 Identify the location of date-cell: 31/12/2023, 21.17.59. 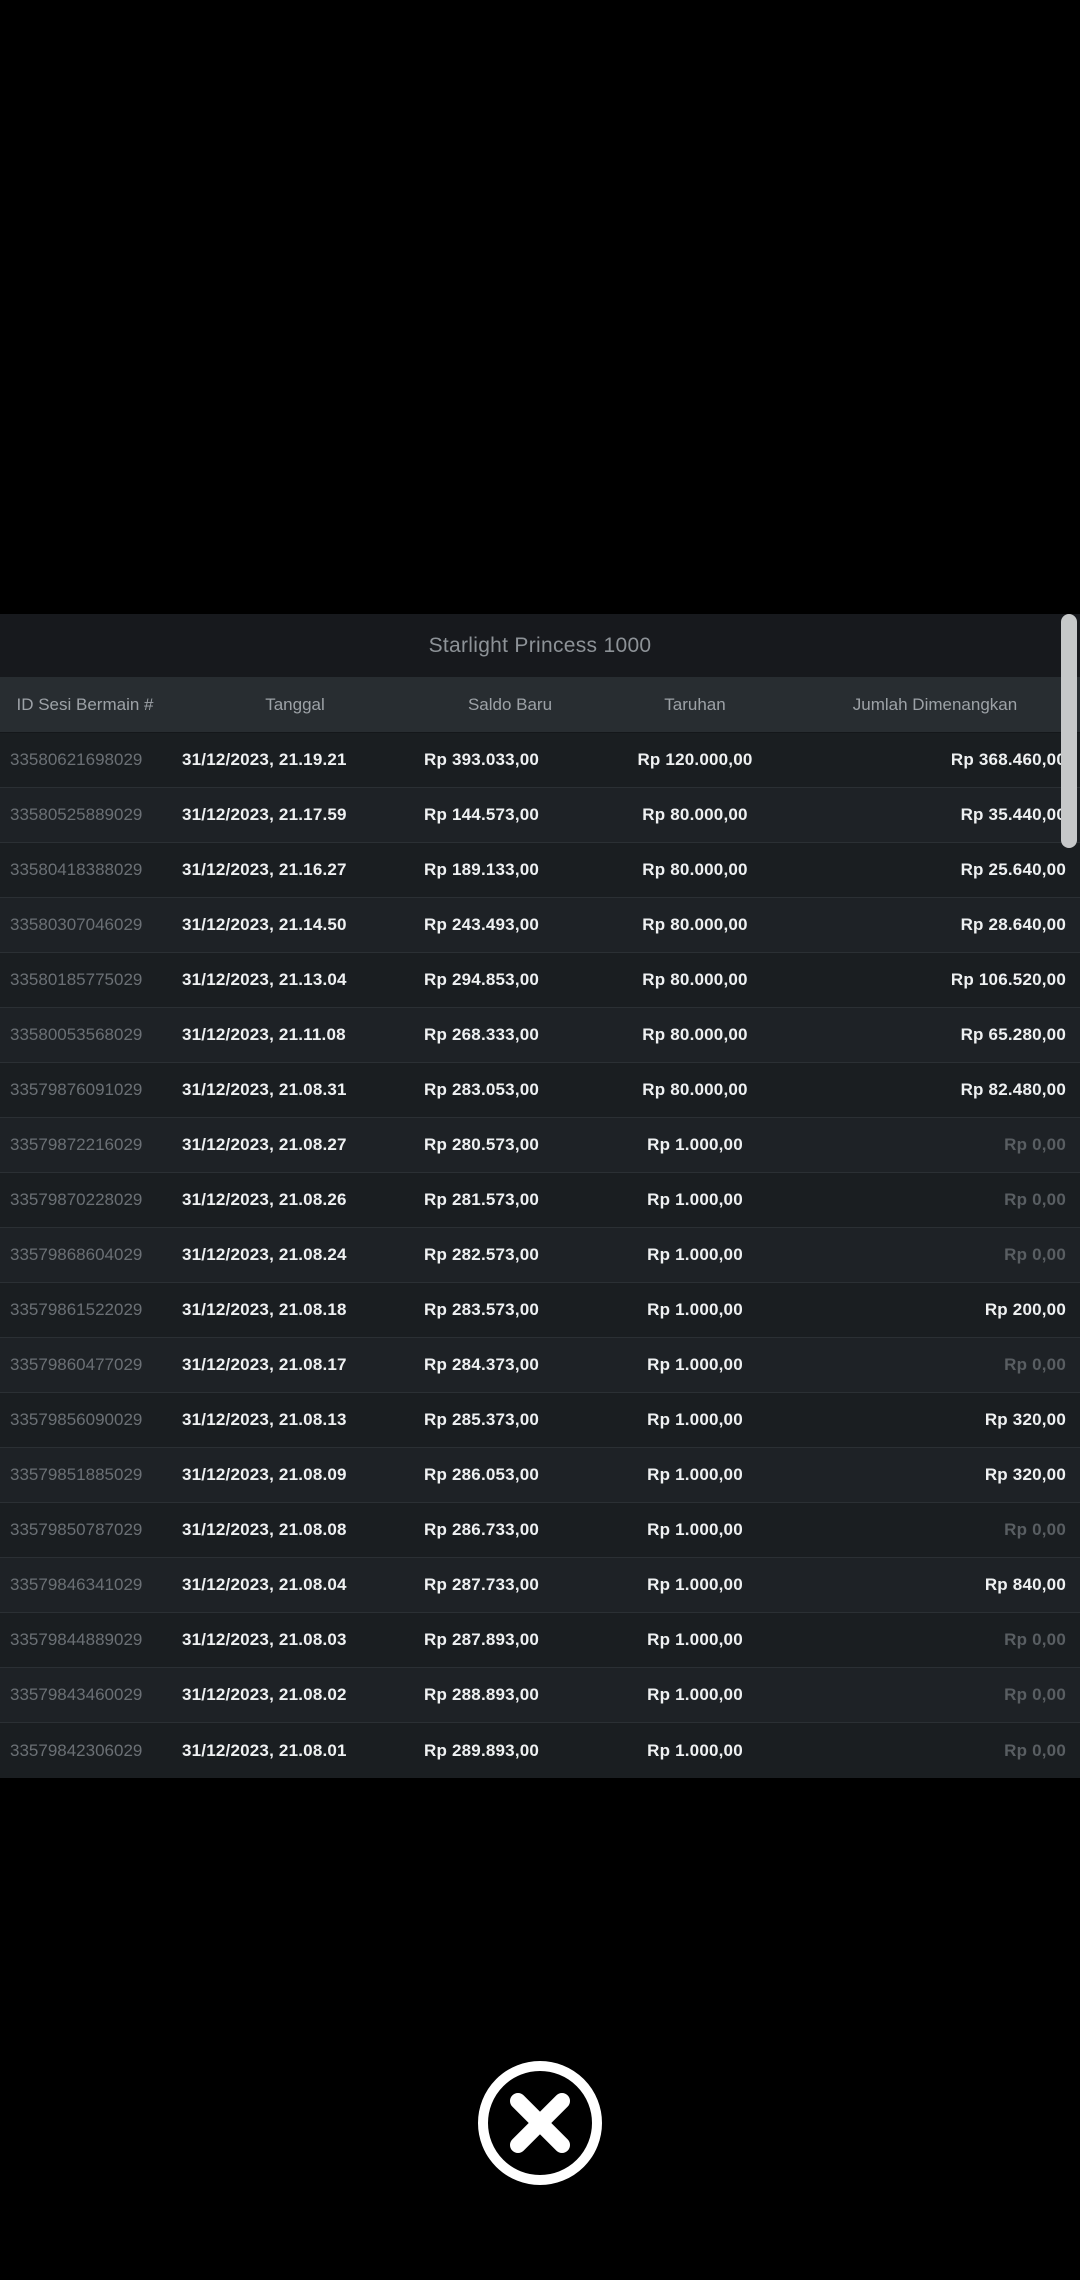
(264, 814).